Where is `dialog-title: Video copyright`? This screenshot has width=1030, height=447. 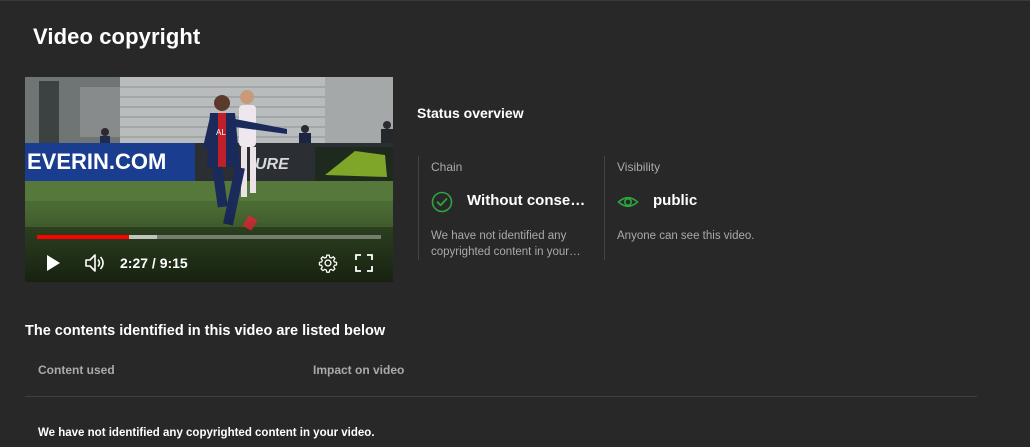 dialog-title: Video copyright is located at coordinates (117, 36).